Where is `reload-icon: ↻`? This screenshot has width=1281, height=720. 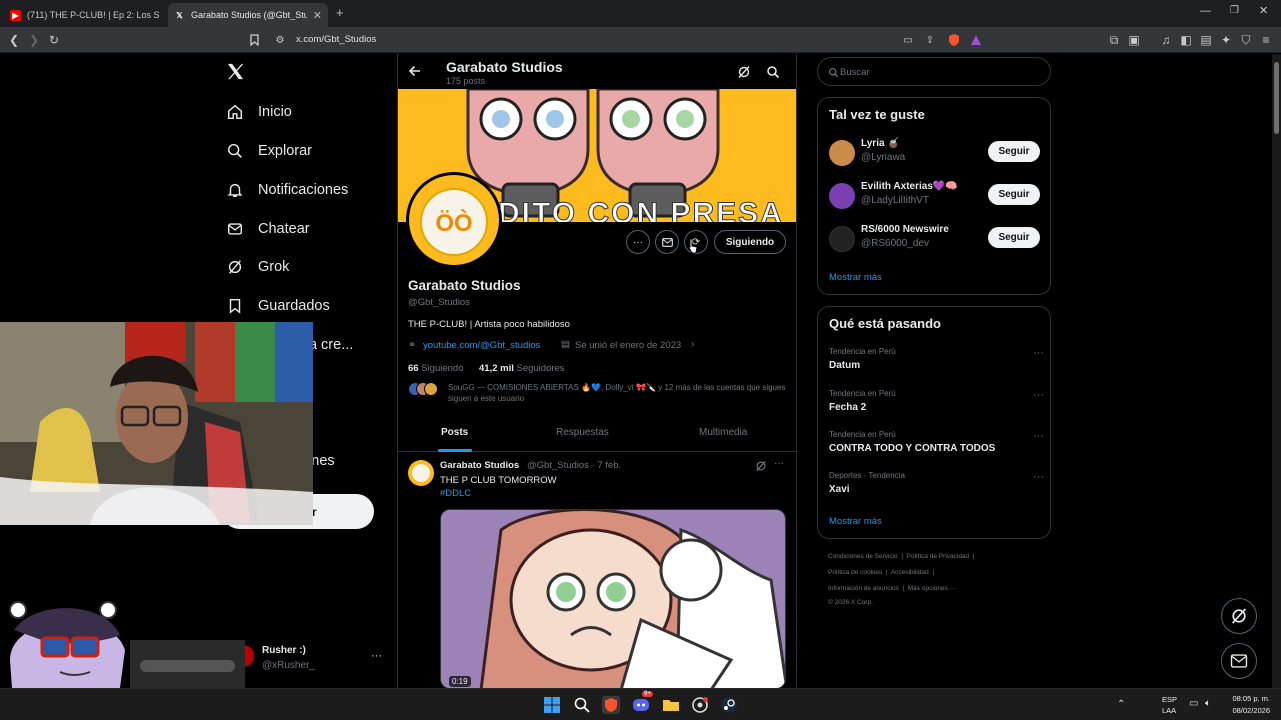
reload-icon: ↻ is located at coordinates (54, 40).